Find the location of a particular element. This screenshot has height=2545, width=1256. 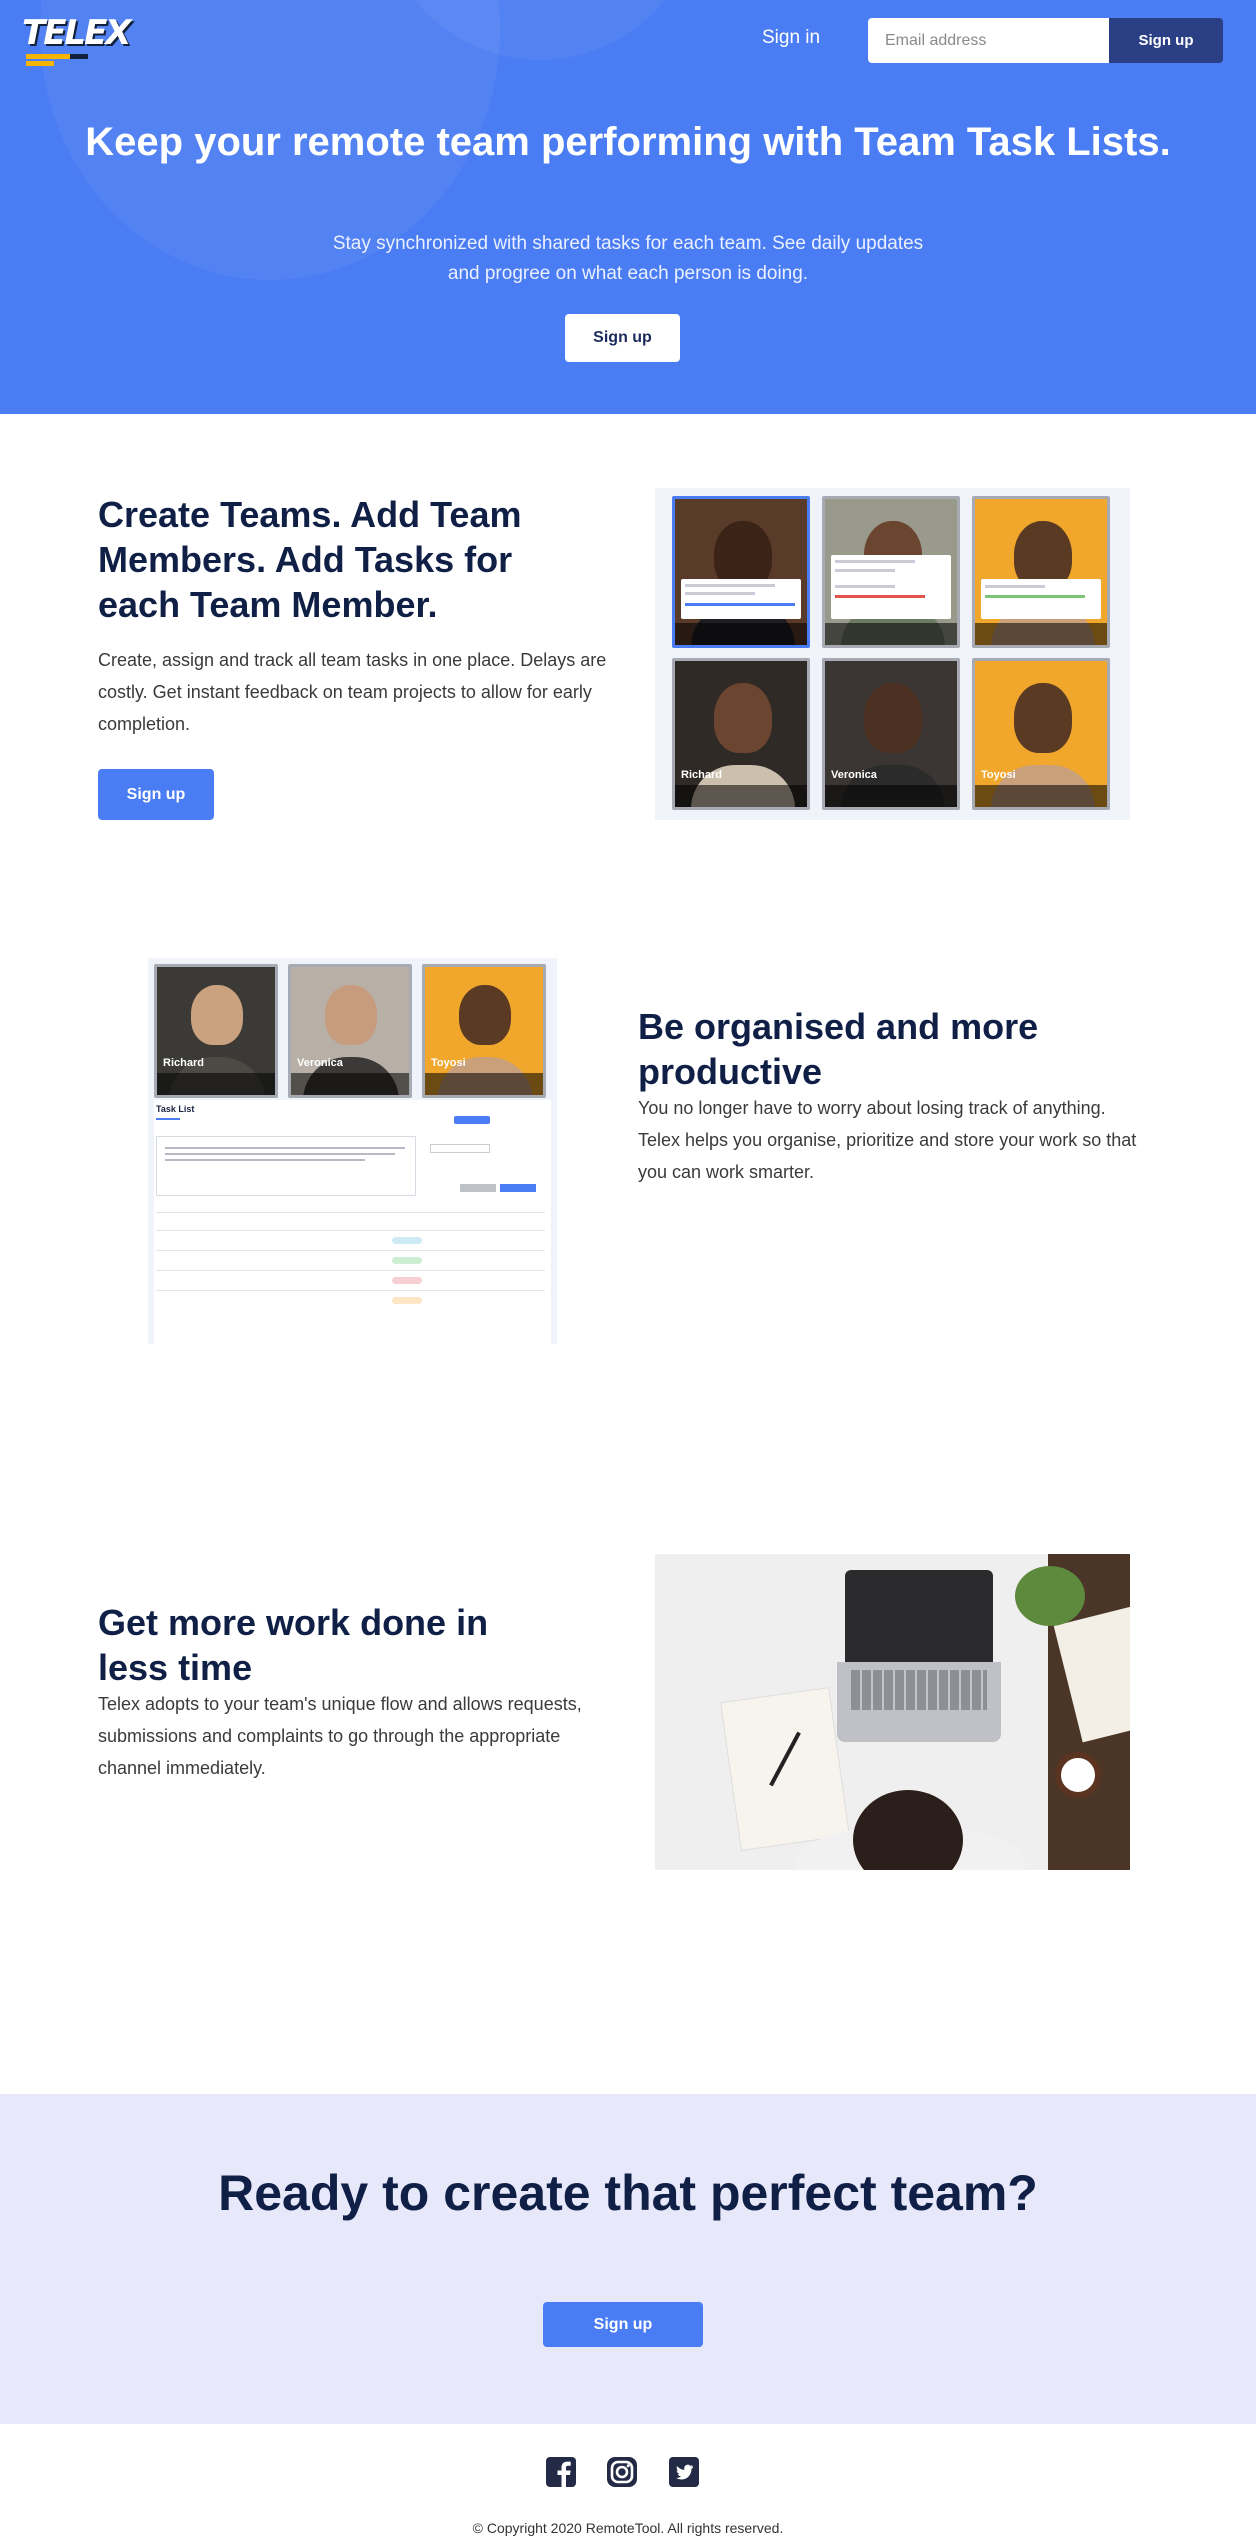

hero-signup-button: Sign up is located at coordinates (622, 338).